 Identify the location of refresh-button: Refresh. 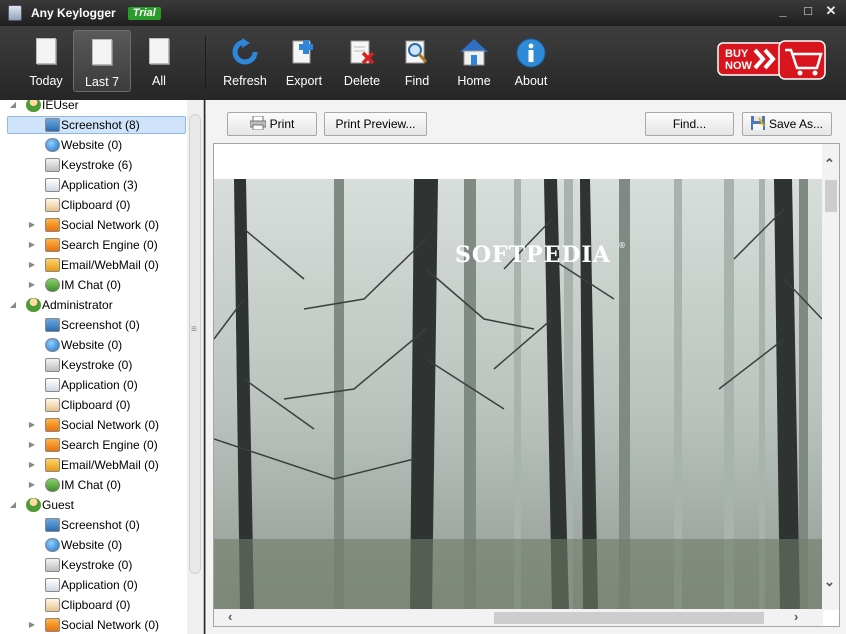
(245, 61).